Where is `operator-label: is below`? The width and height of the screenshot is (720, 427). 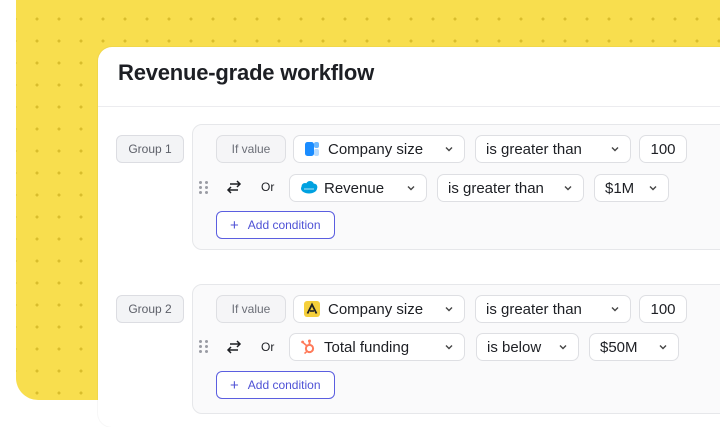 operator-label: is below is located at coordinates (514, 347).